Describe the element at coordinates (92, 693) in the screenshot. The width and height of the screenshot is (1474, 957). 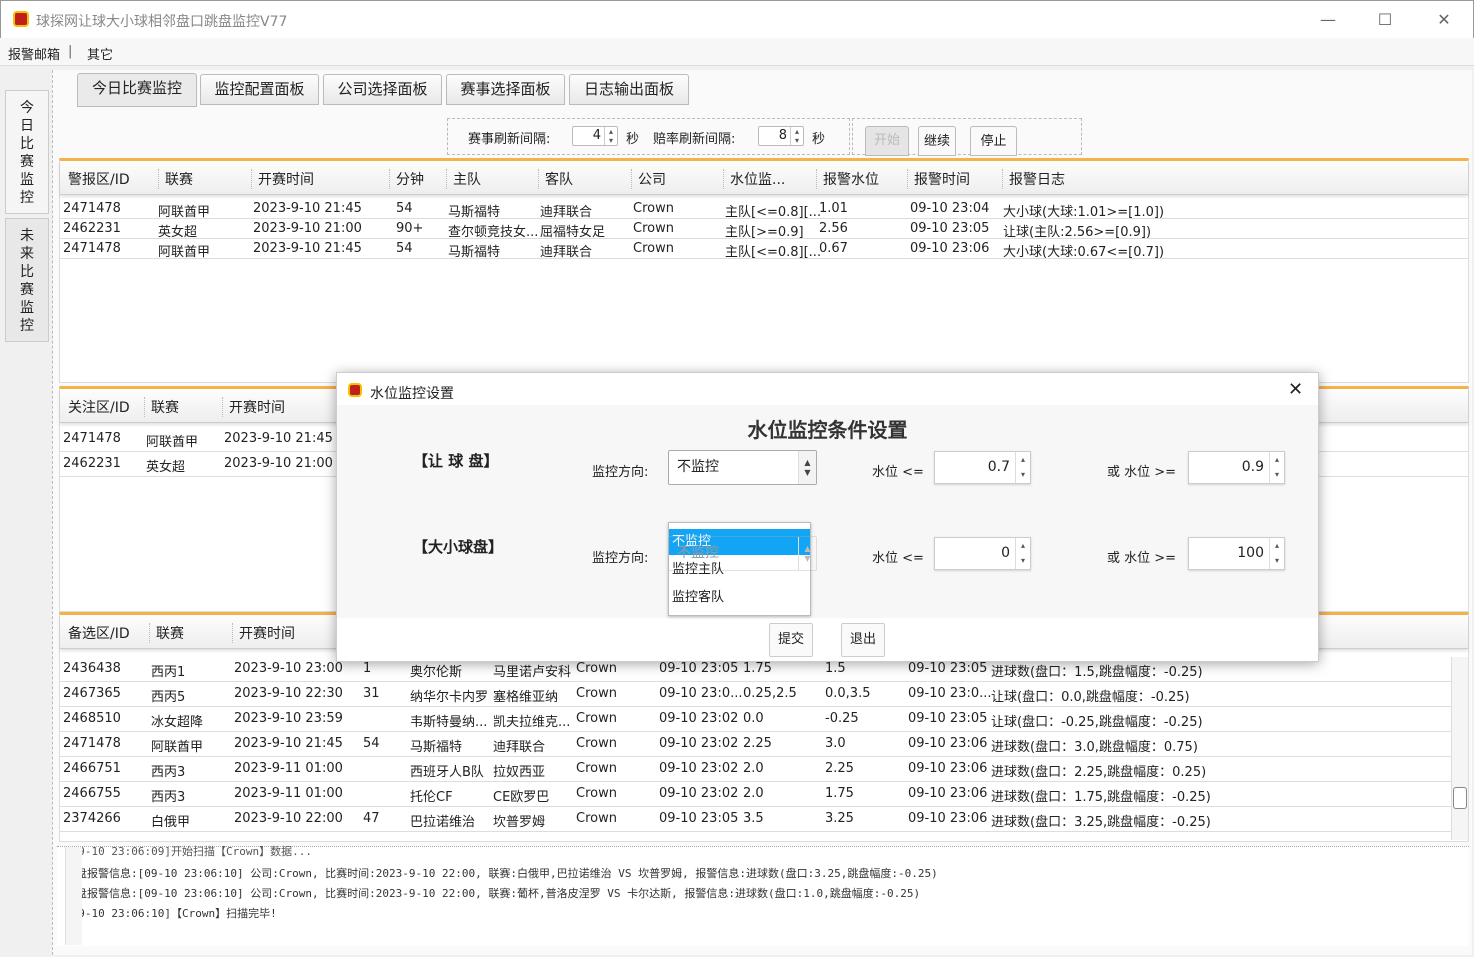
I see `table-cell: 2467365` at that location.